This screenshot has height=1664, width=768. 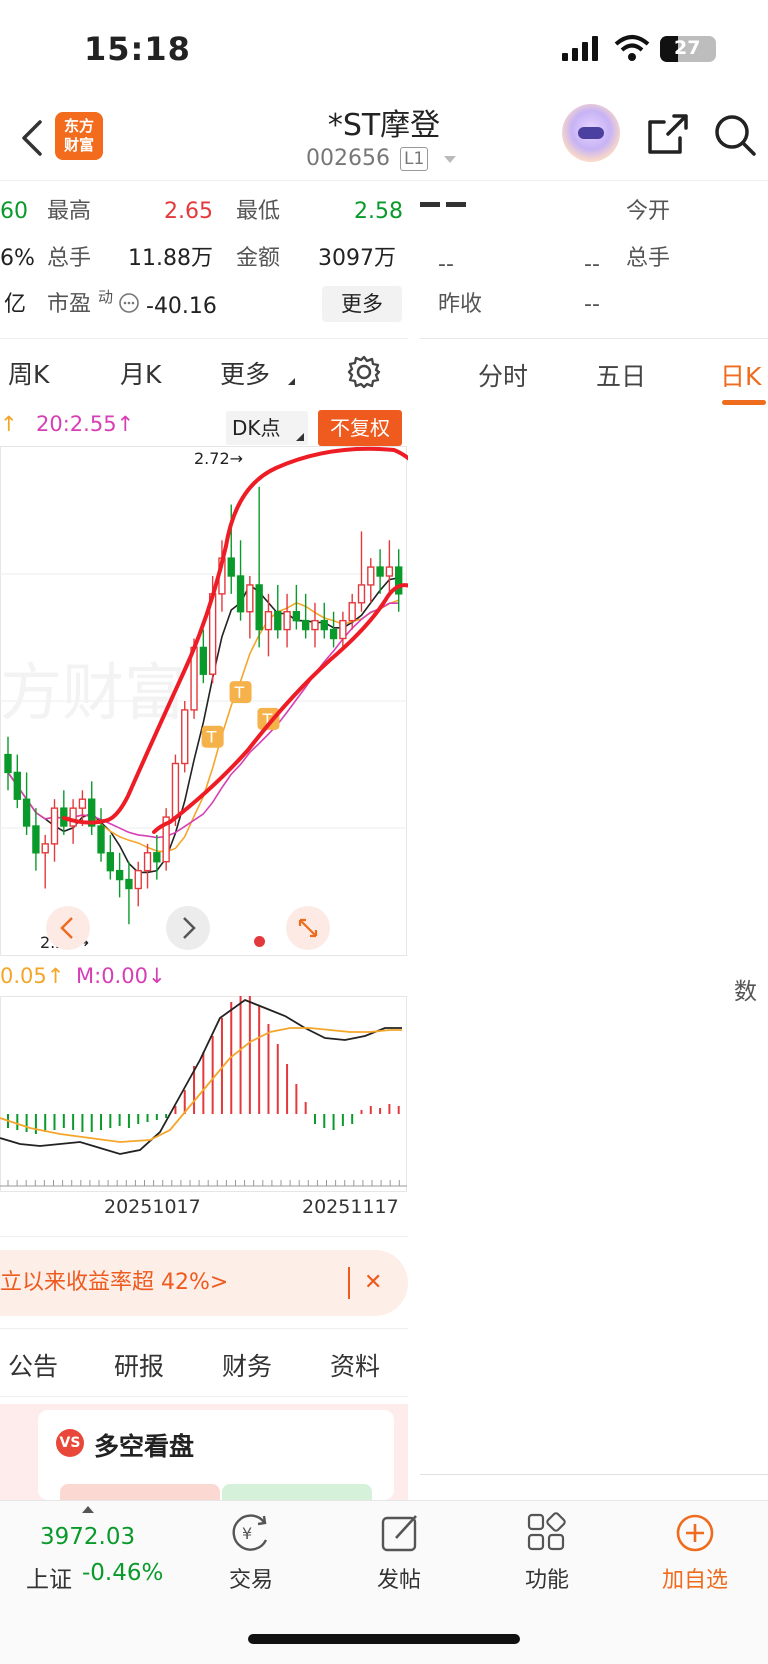 What do you see at coordinates (85, 424) in the screenshot?
I see `ma20-label: 20:2.55↑` at bounding box center [85, 424].